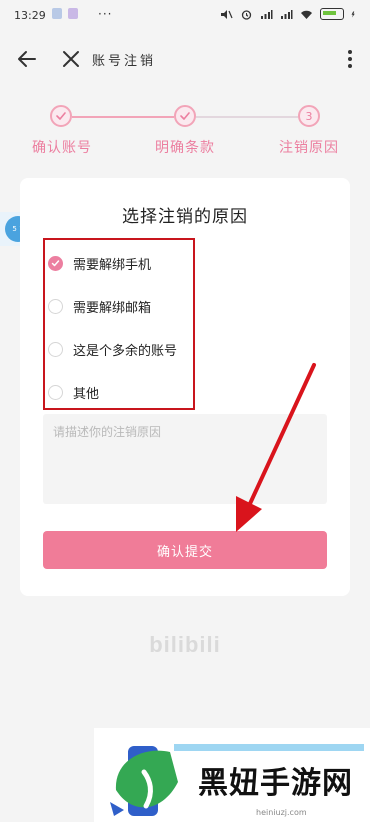 The height and width of the screenshot is (822, 370). Describe the element at coordinates (185, 130) in the screenshot. I see `progress-stepper: 3 确认账号 明确条款 注销原因` at that location.